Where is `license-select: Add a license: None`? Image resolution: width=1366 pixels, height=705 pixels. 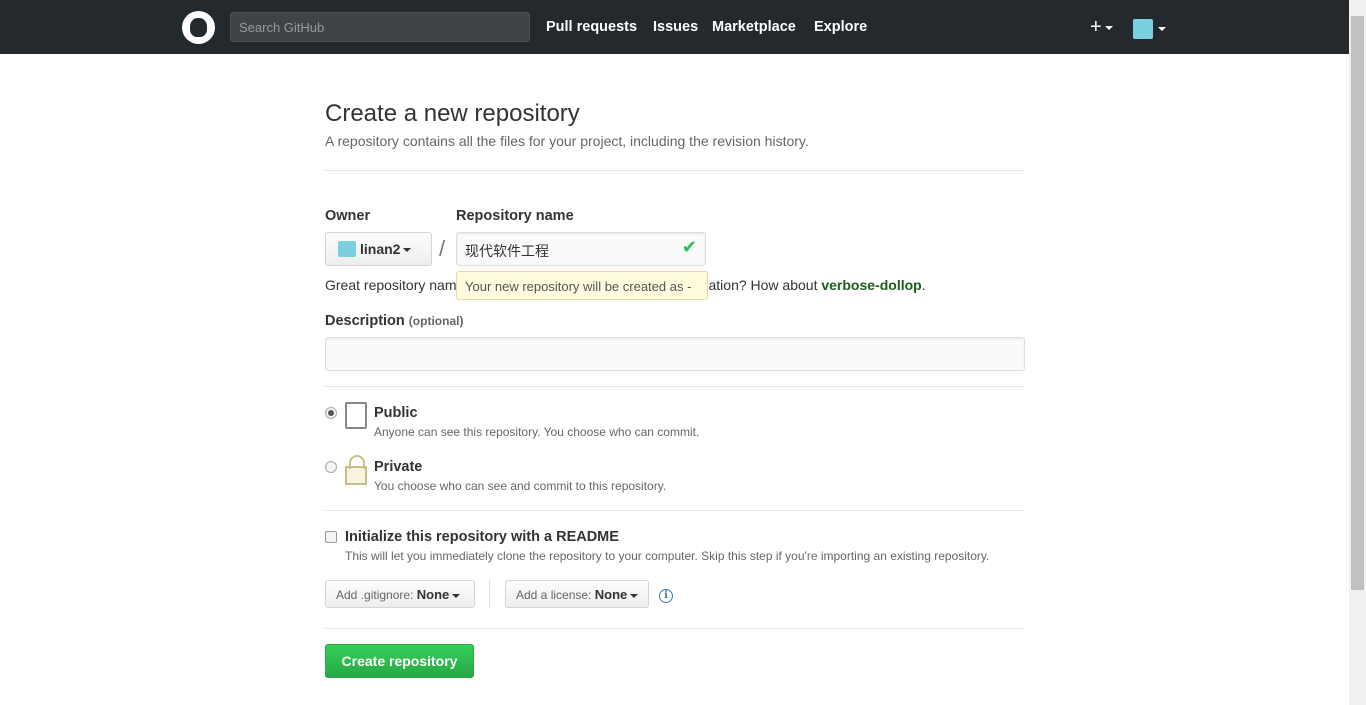
license-select: Add a license: None is located at coordinates (577, 594).